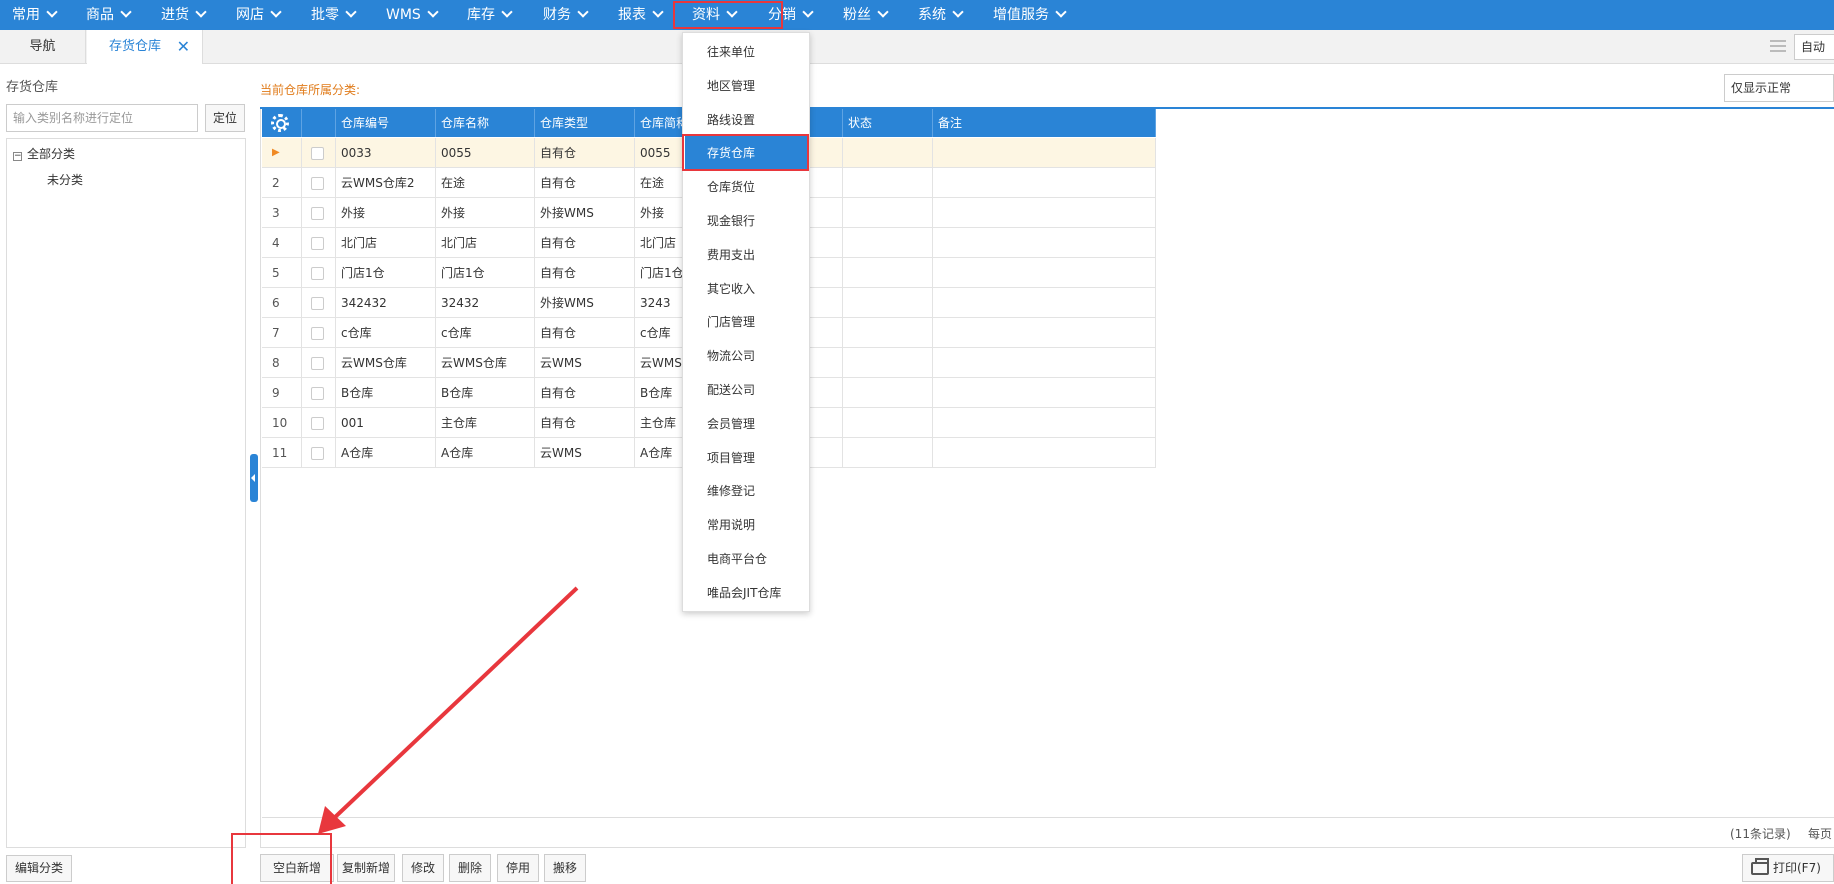 The height and width of the screenshot is (884, 1834). What do you see at coordinates (746, 86) in the screenshot?
I see `menu-item: 地区管理` at bounding box center [746, 86].